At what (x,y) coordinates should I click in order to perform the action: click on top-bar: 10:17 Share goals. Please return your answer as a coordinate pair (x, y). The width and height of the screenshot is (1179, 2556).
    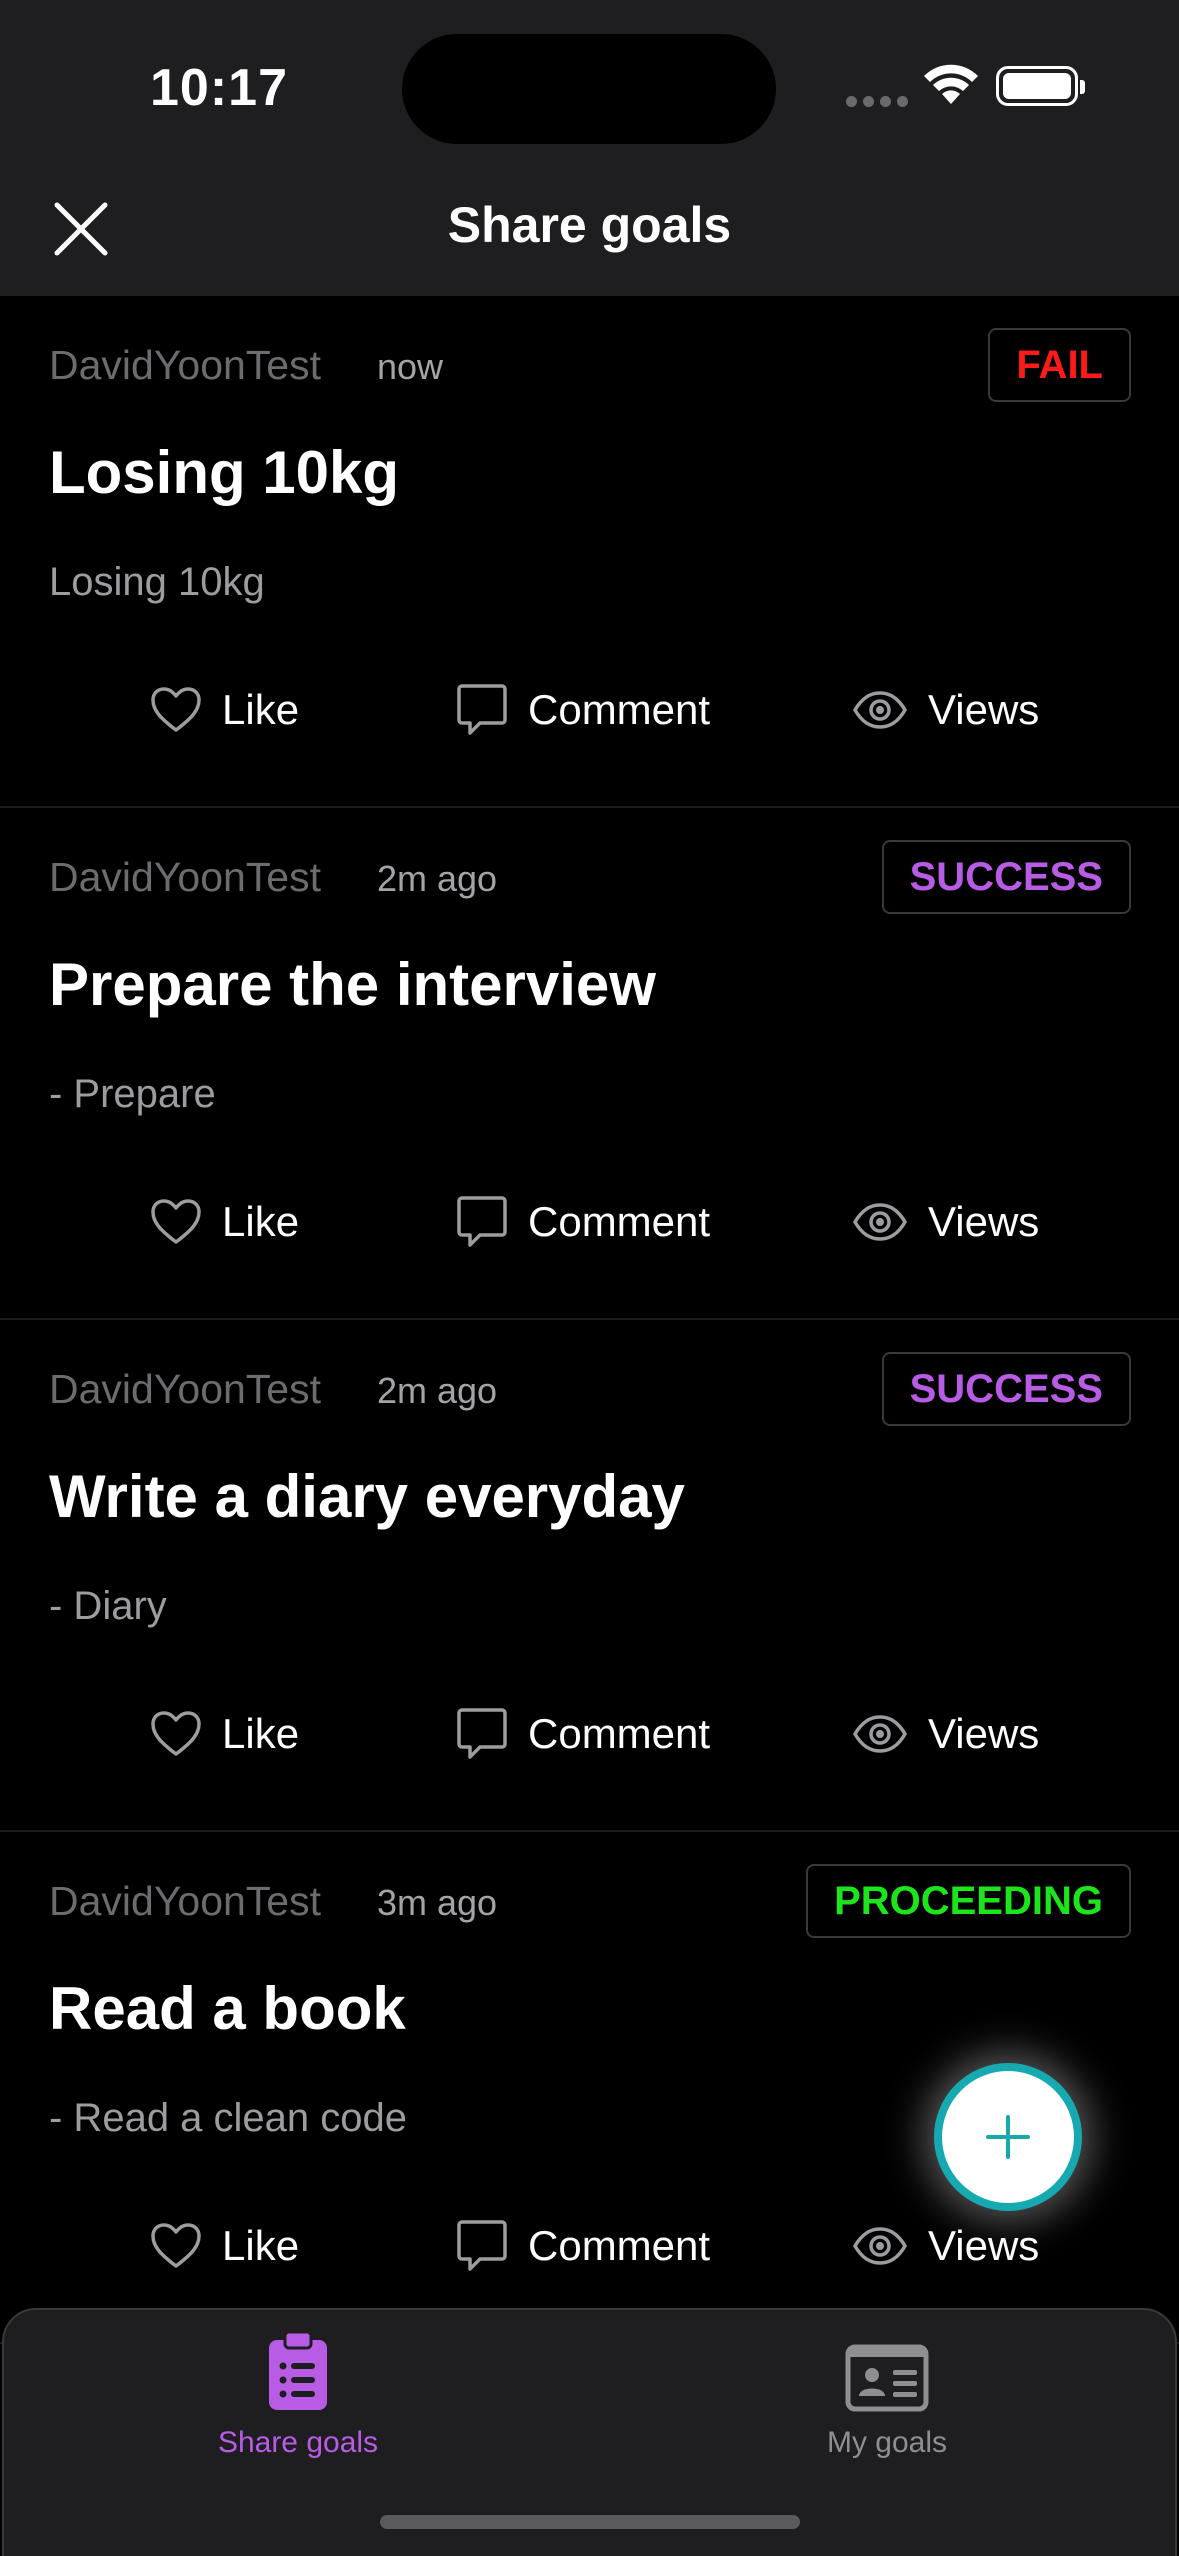
    Looking at the image, I should click on (589, 148).